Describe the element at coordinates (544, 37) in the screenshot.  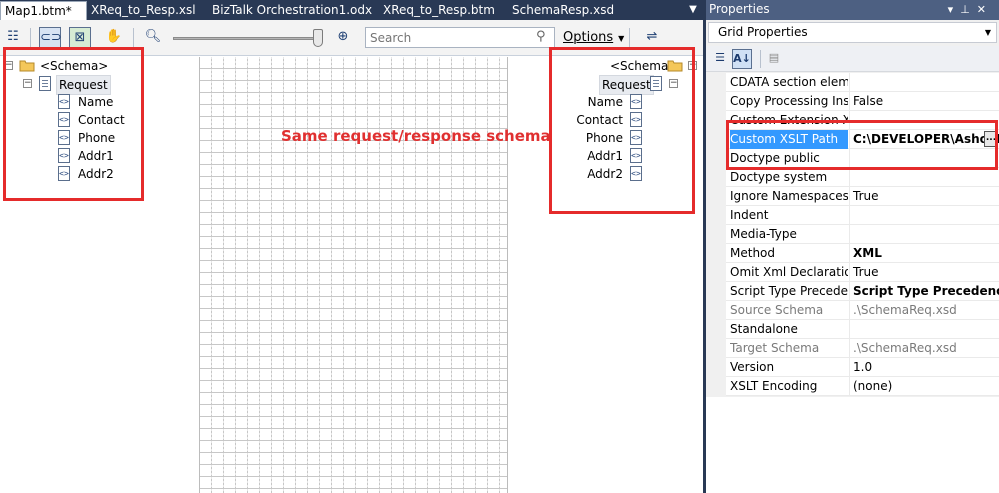
I see `search-icon: ⚲` at that location.